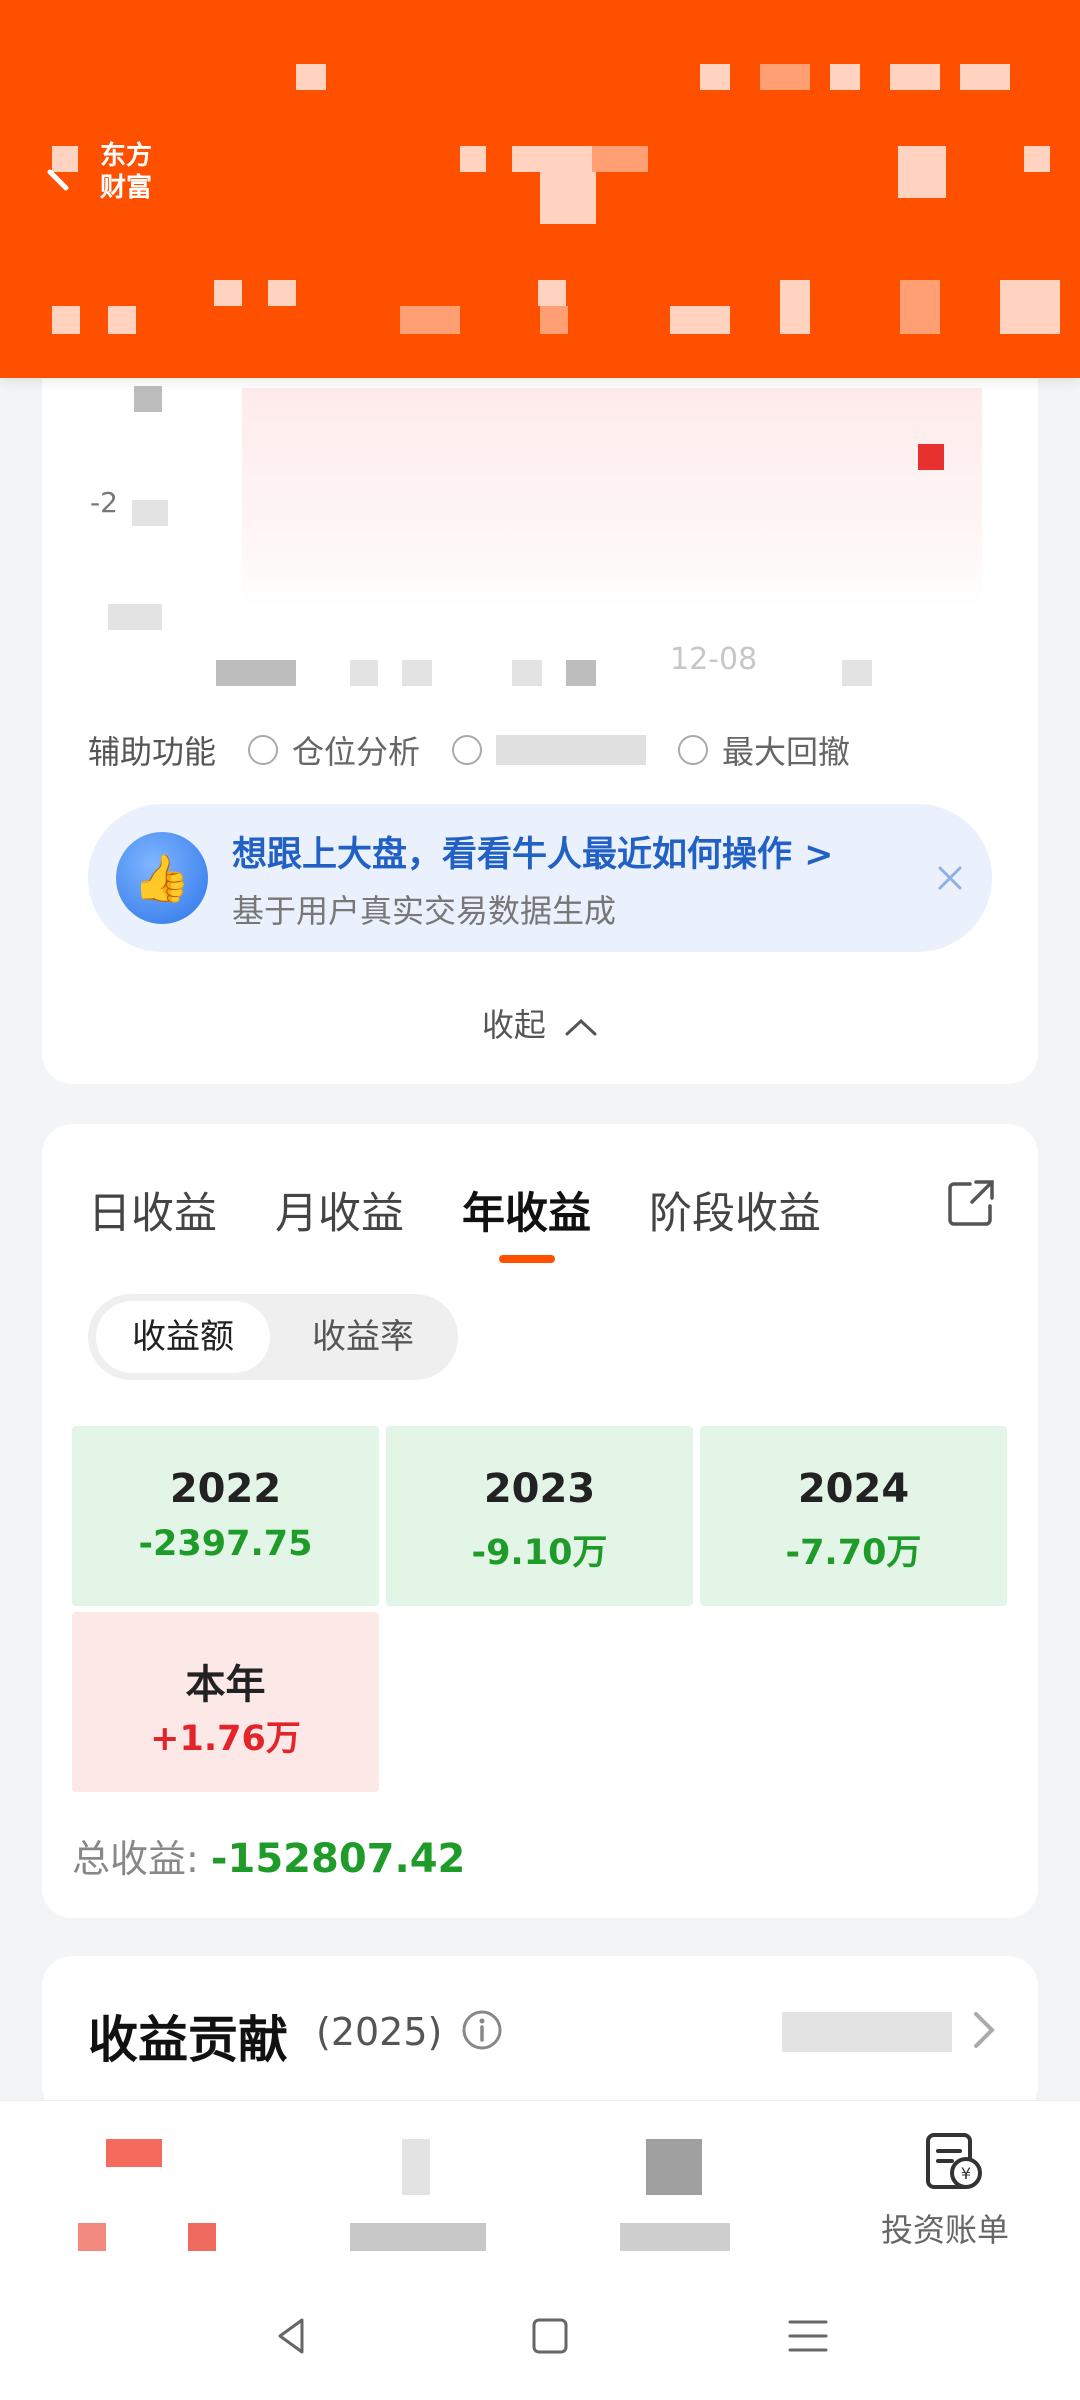 The height and width of the screenshot is (2400, 1080). I want to click on tab-monthly: 月收益, so click(339, 1210).